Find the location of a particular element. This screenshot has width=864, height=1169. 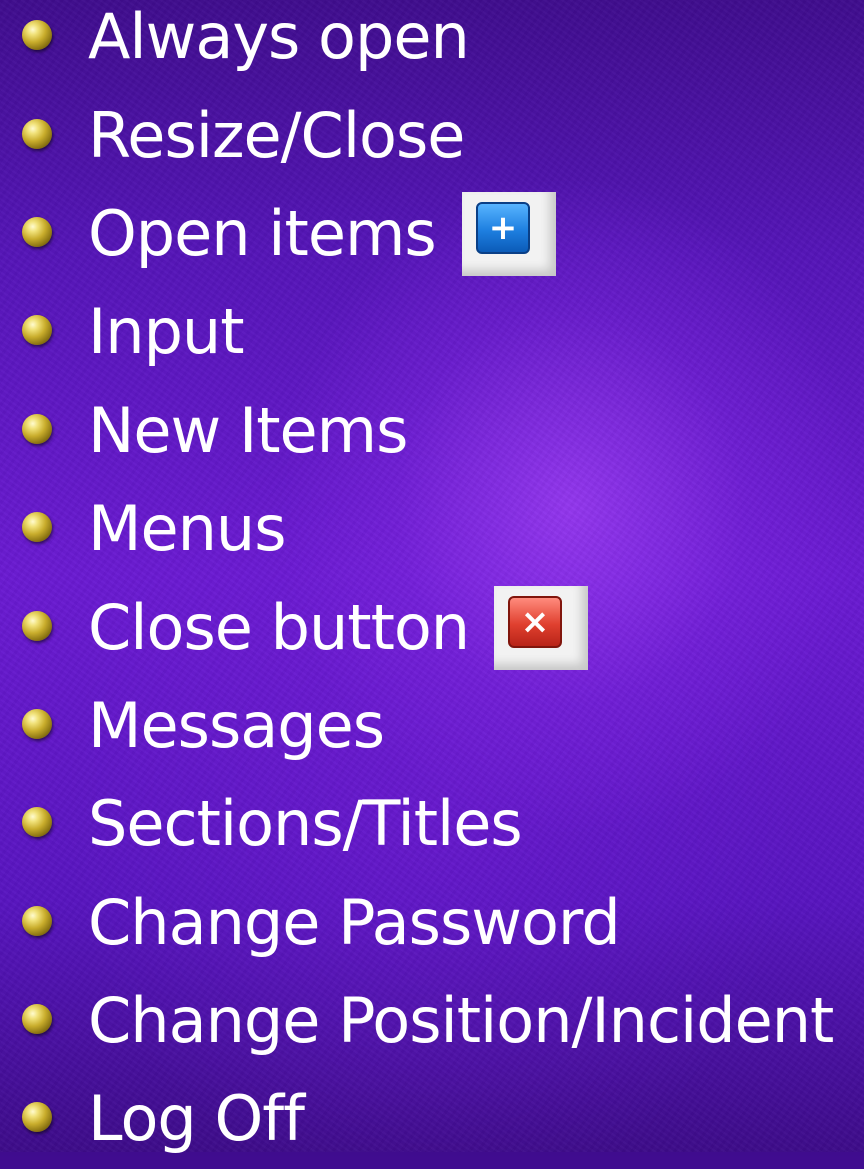

item-label: Always open is located at coordinates (279, 37).